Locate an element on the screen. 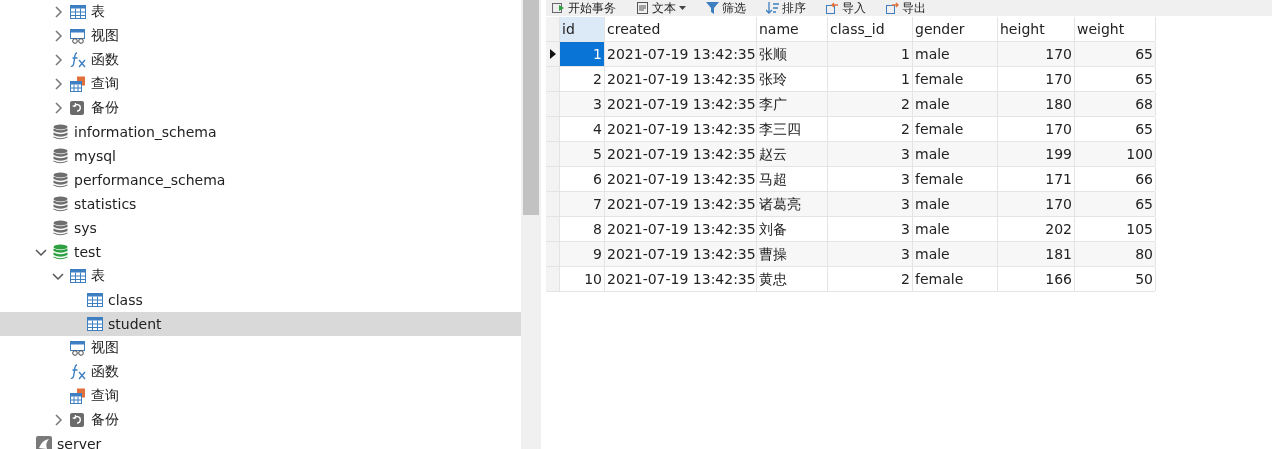 Image resolution: width=1272 pixels, height=449 pixels. tree-item: mysql is located at coordinates (95, 156).